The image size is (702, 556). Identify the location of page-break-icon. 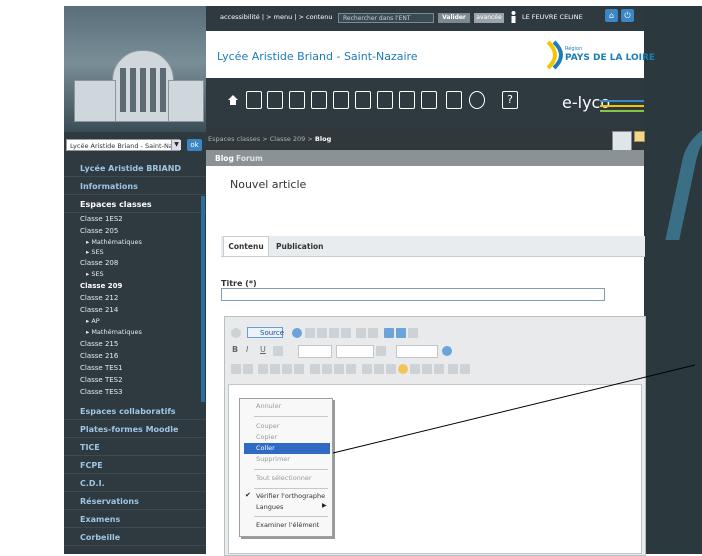
(415, 369).